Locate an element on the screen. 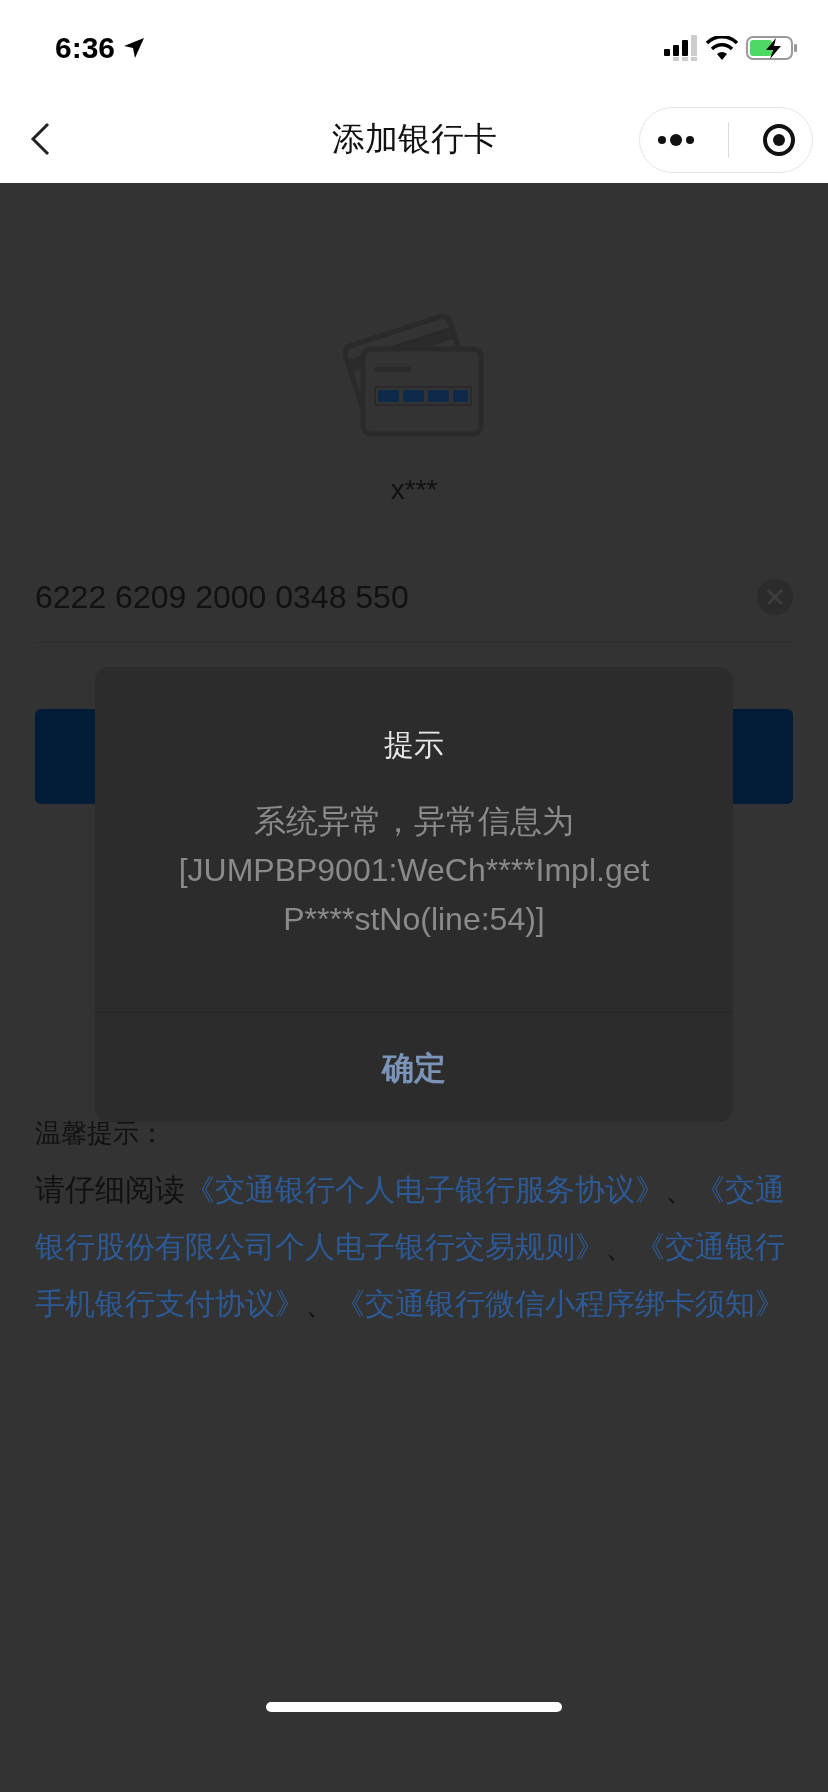  battery-icon is located at coordinates (772, 47).